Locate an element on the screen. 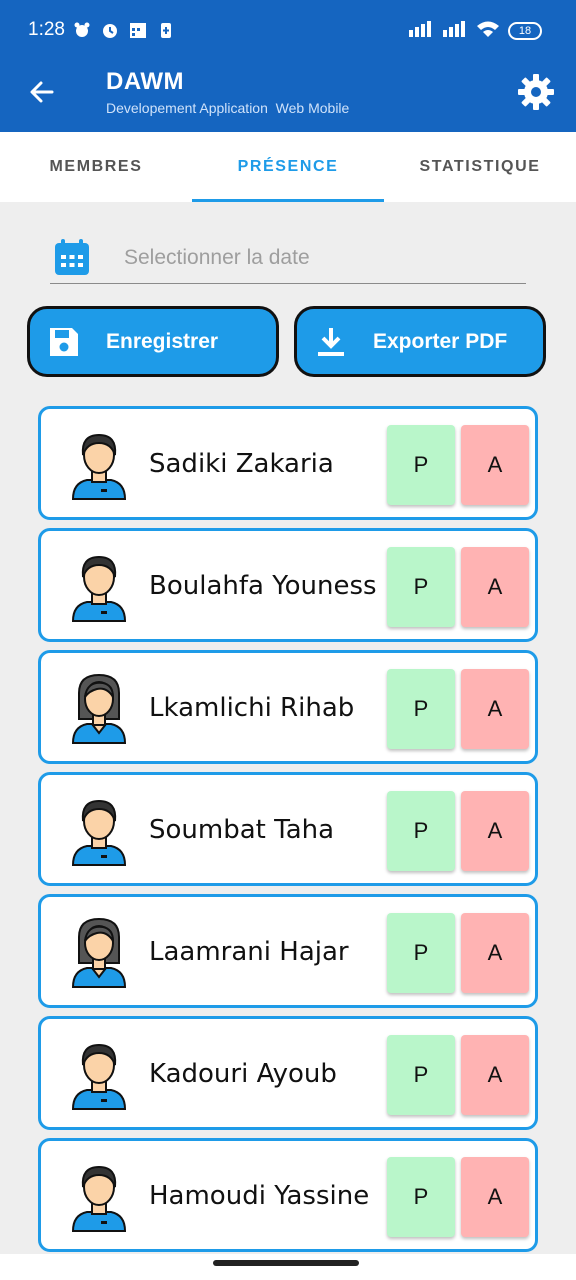 The image size is (576, 1280). member-card: Lkamlichi Rihab P A is located at coordinates (288, 707).